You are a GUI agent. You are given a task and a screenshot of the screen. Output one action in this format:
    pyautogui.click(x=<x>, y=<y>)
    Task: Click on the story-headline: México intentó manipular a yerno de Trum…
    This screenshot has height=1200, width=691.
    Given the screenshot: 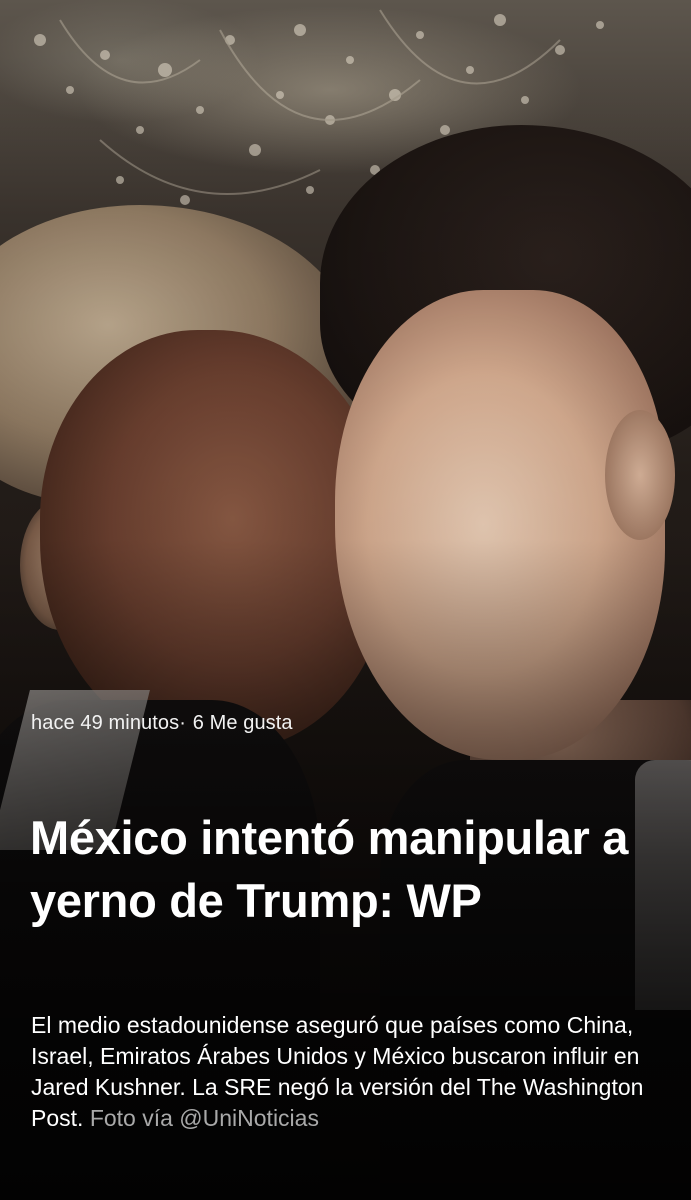 What is the action you would take?
    pyautogui.click(x=350, y=869)
    